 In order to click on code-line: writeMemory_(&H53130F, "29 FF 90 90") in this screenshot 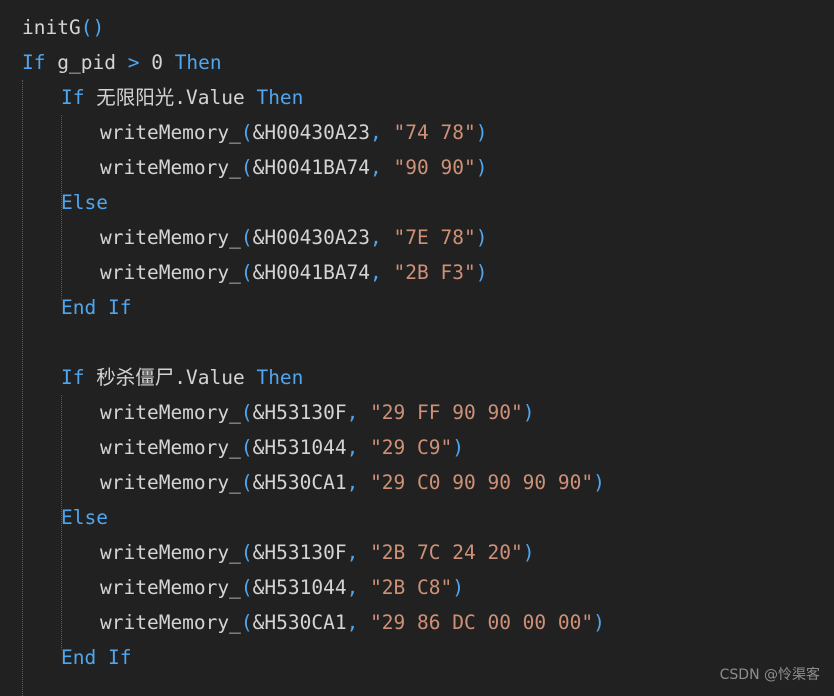, I will do `click(417, 412)`.